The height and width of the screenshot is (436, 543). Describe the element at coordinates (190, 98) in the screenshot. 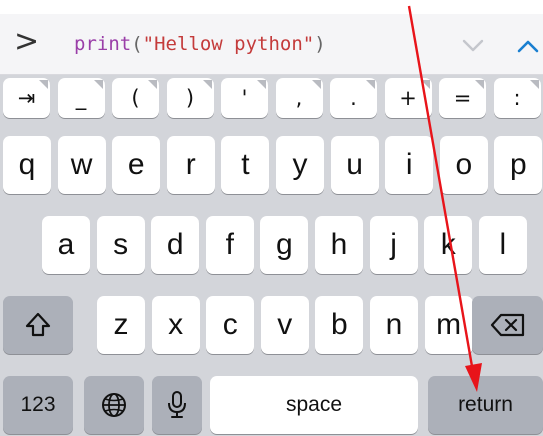

I see `close-paren-key: )` at that location.